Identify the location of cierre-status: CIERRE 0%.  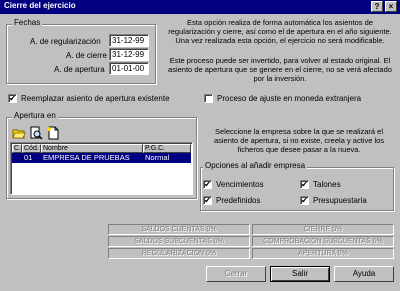
(323, 229).